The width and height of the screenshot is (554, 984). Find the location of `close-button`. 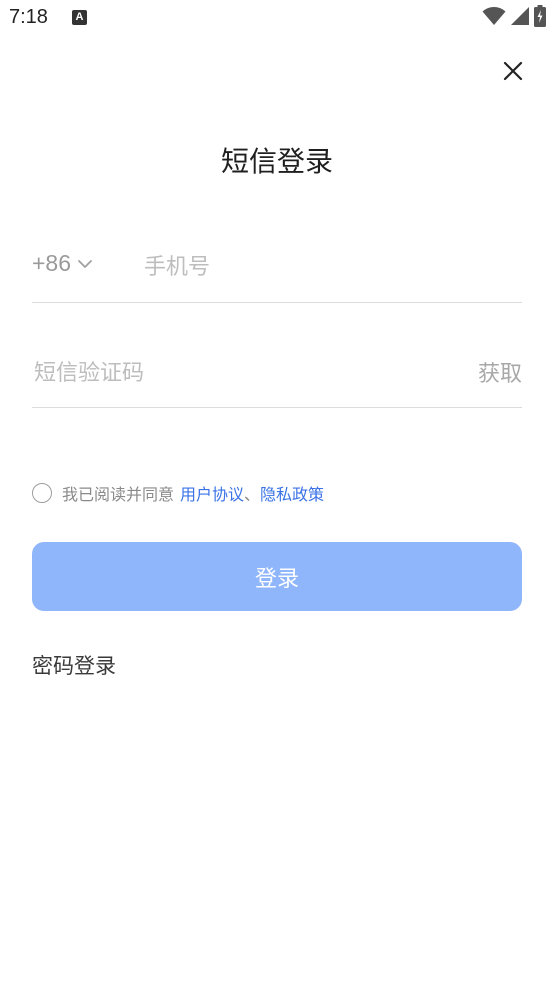

close-button is located at coordinates (513, 71).